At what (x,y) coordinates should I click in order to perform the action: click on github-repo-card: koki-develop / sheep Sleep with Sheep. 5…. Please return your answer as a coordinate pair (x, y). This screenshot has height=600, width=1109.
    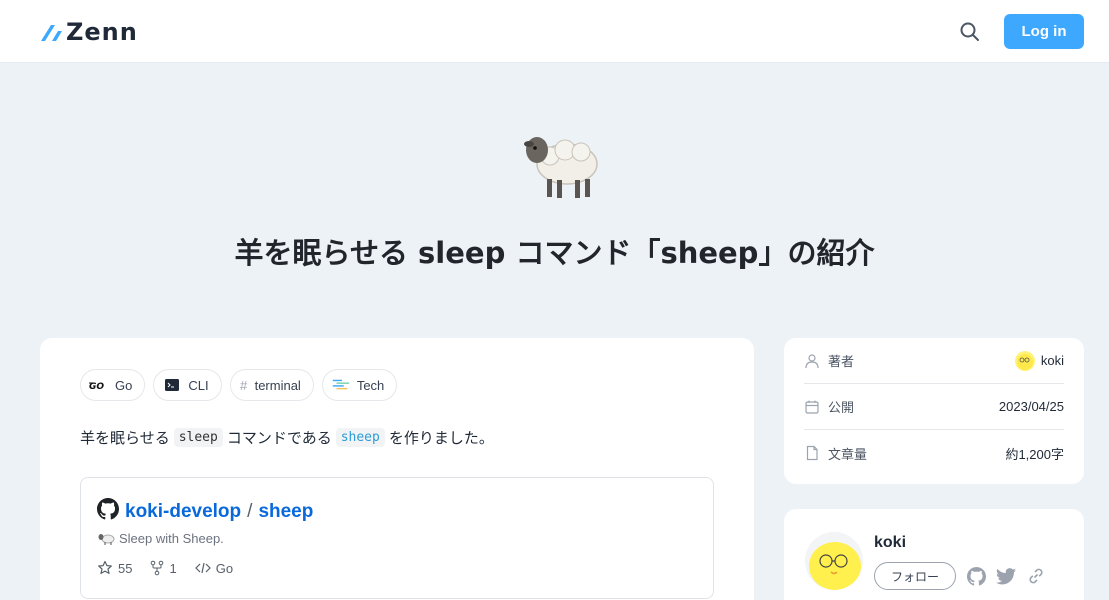
    Looking at the image, I should click on (397, 538).